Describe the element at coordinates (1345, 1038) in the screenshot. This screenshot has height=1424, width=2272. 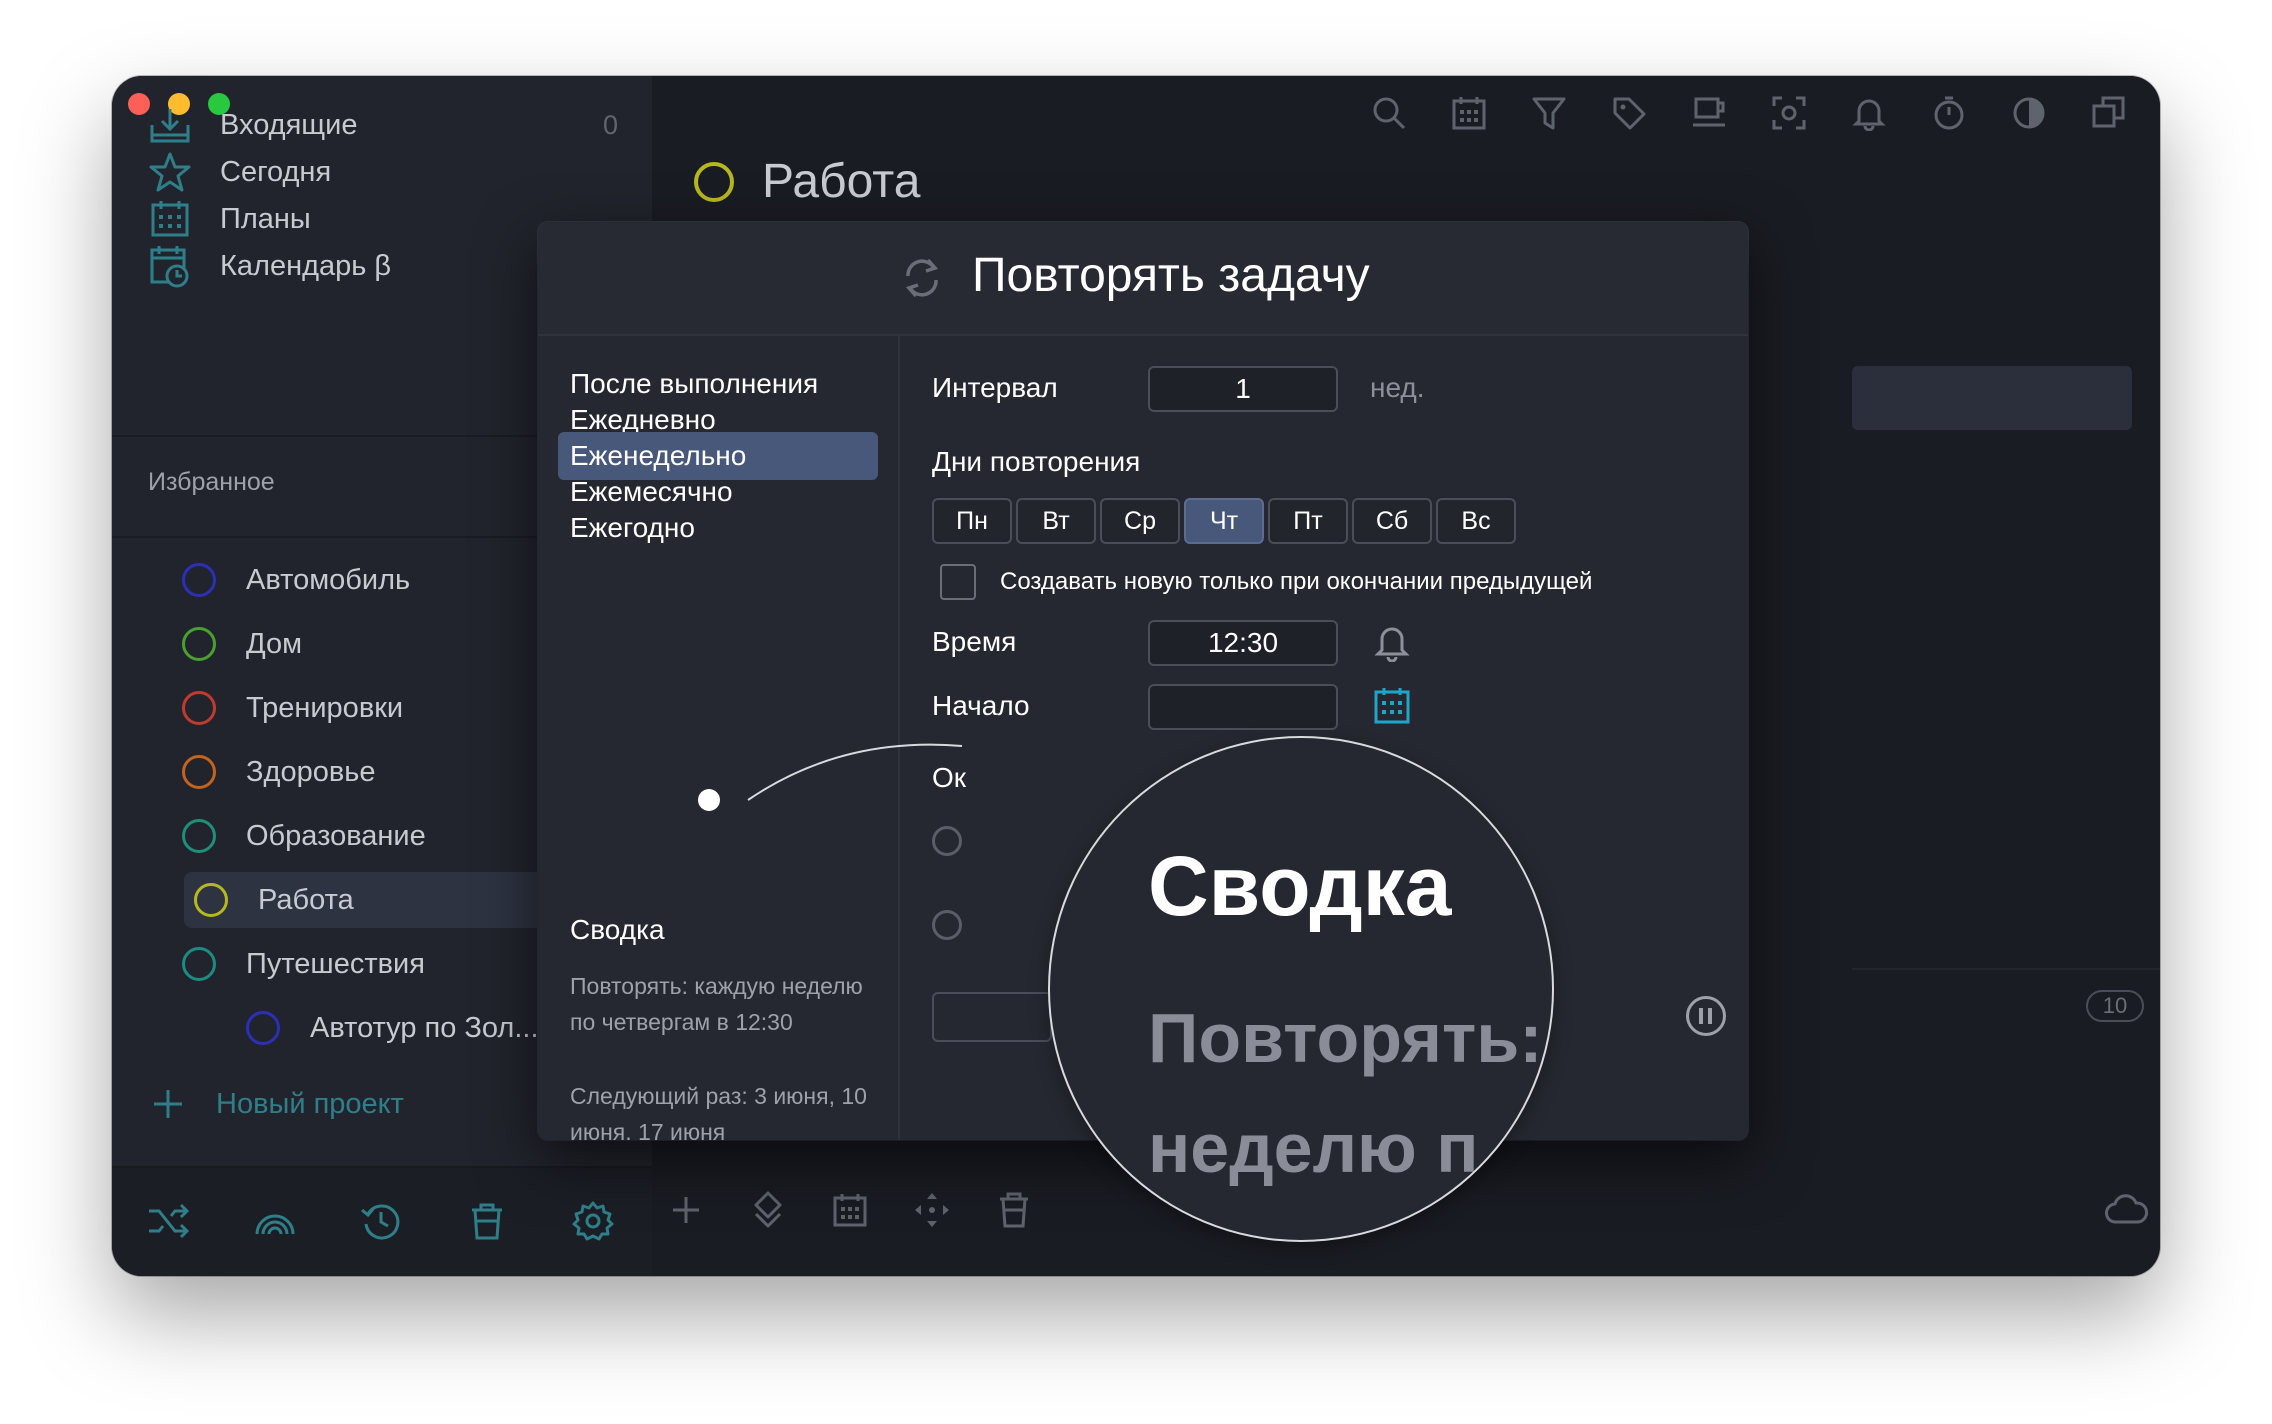
I see `magnified-summary-line: Повторять:` at that location.